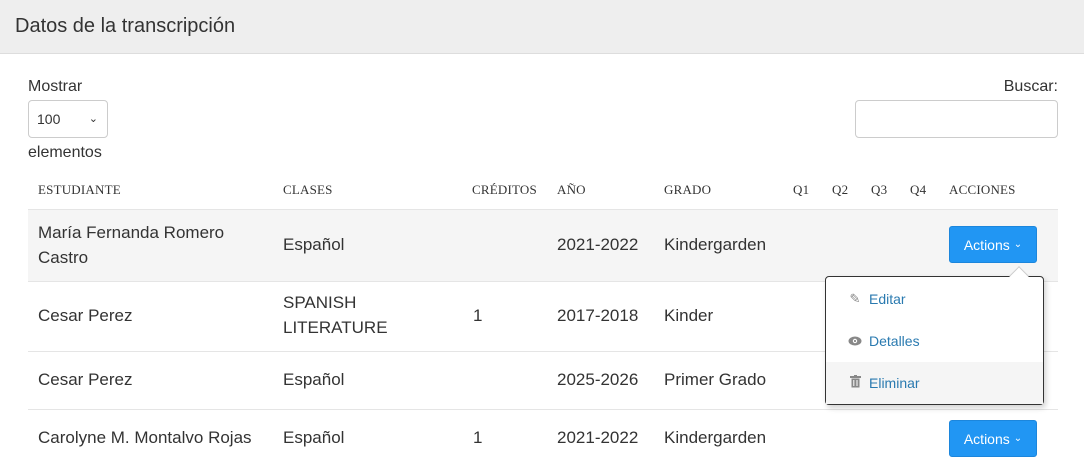 The image size is (1084, 464). Describe the element at coordinates (598, 315) in the screenshot. I see `cell-year: 2017-2018` at that location.